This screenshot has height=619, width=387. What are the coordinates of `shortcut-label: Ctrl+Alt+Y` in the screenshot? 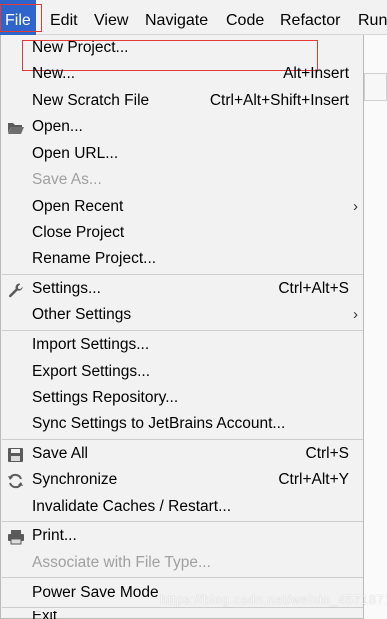 It's located at (313, 479).